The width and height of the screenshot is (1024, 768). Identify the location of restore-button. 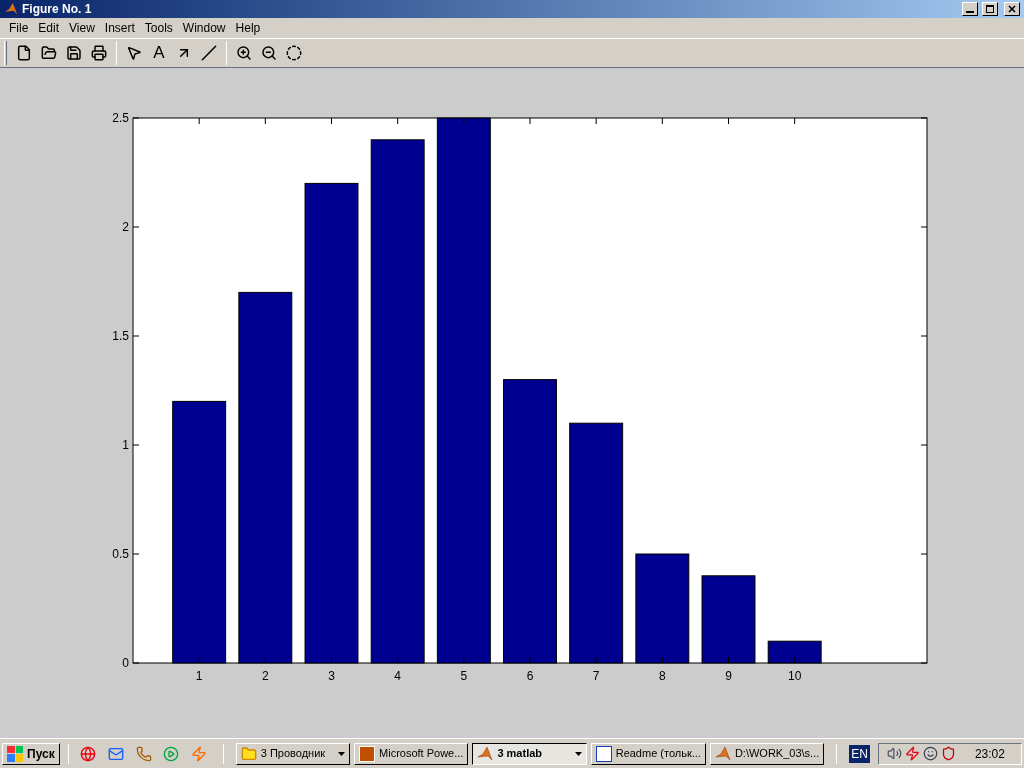
(990, 9).